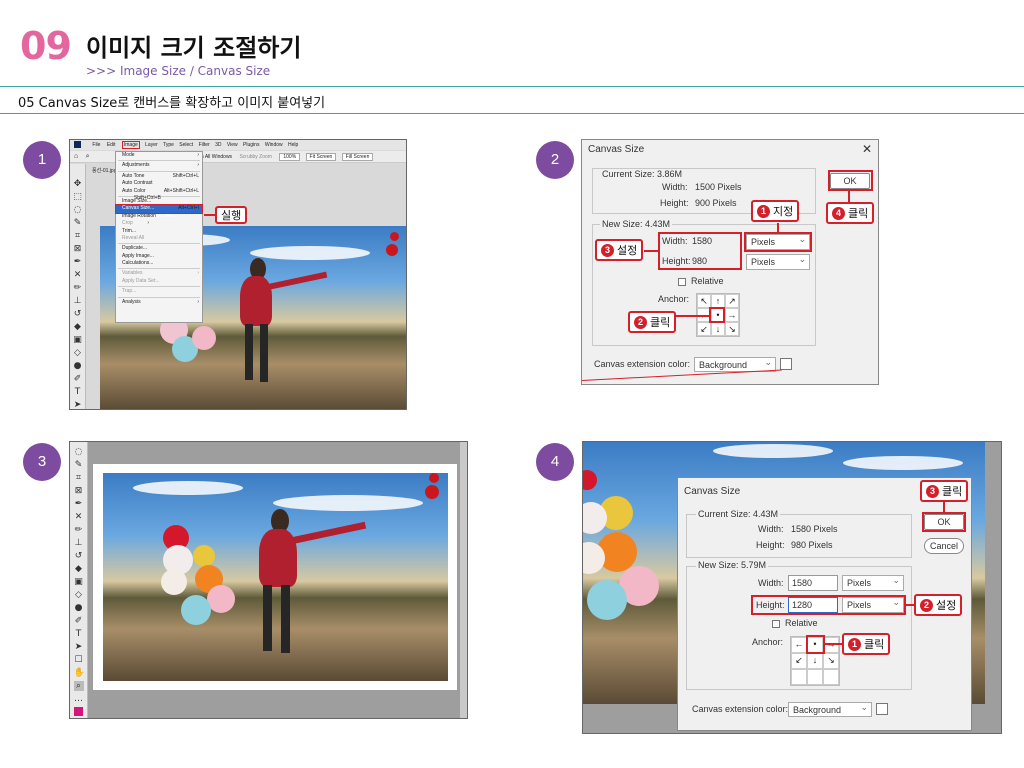 The width and height of the screenshot is (1024, 768). What do you see at coordinates (159, 223) in the screenshot?
I see `image-menu-crop: Crop` at bounding box center [159, 223].